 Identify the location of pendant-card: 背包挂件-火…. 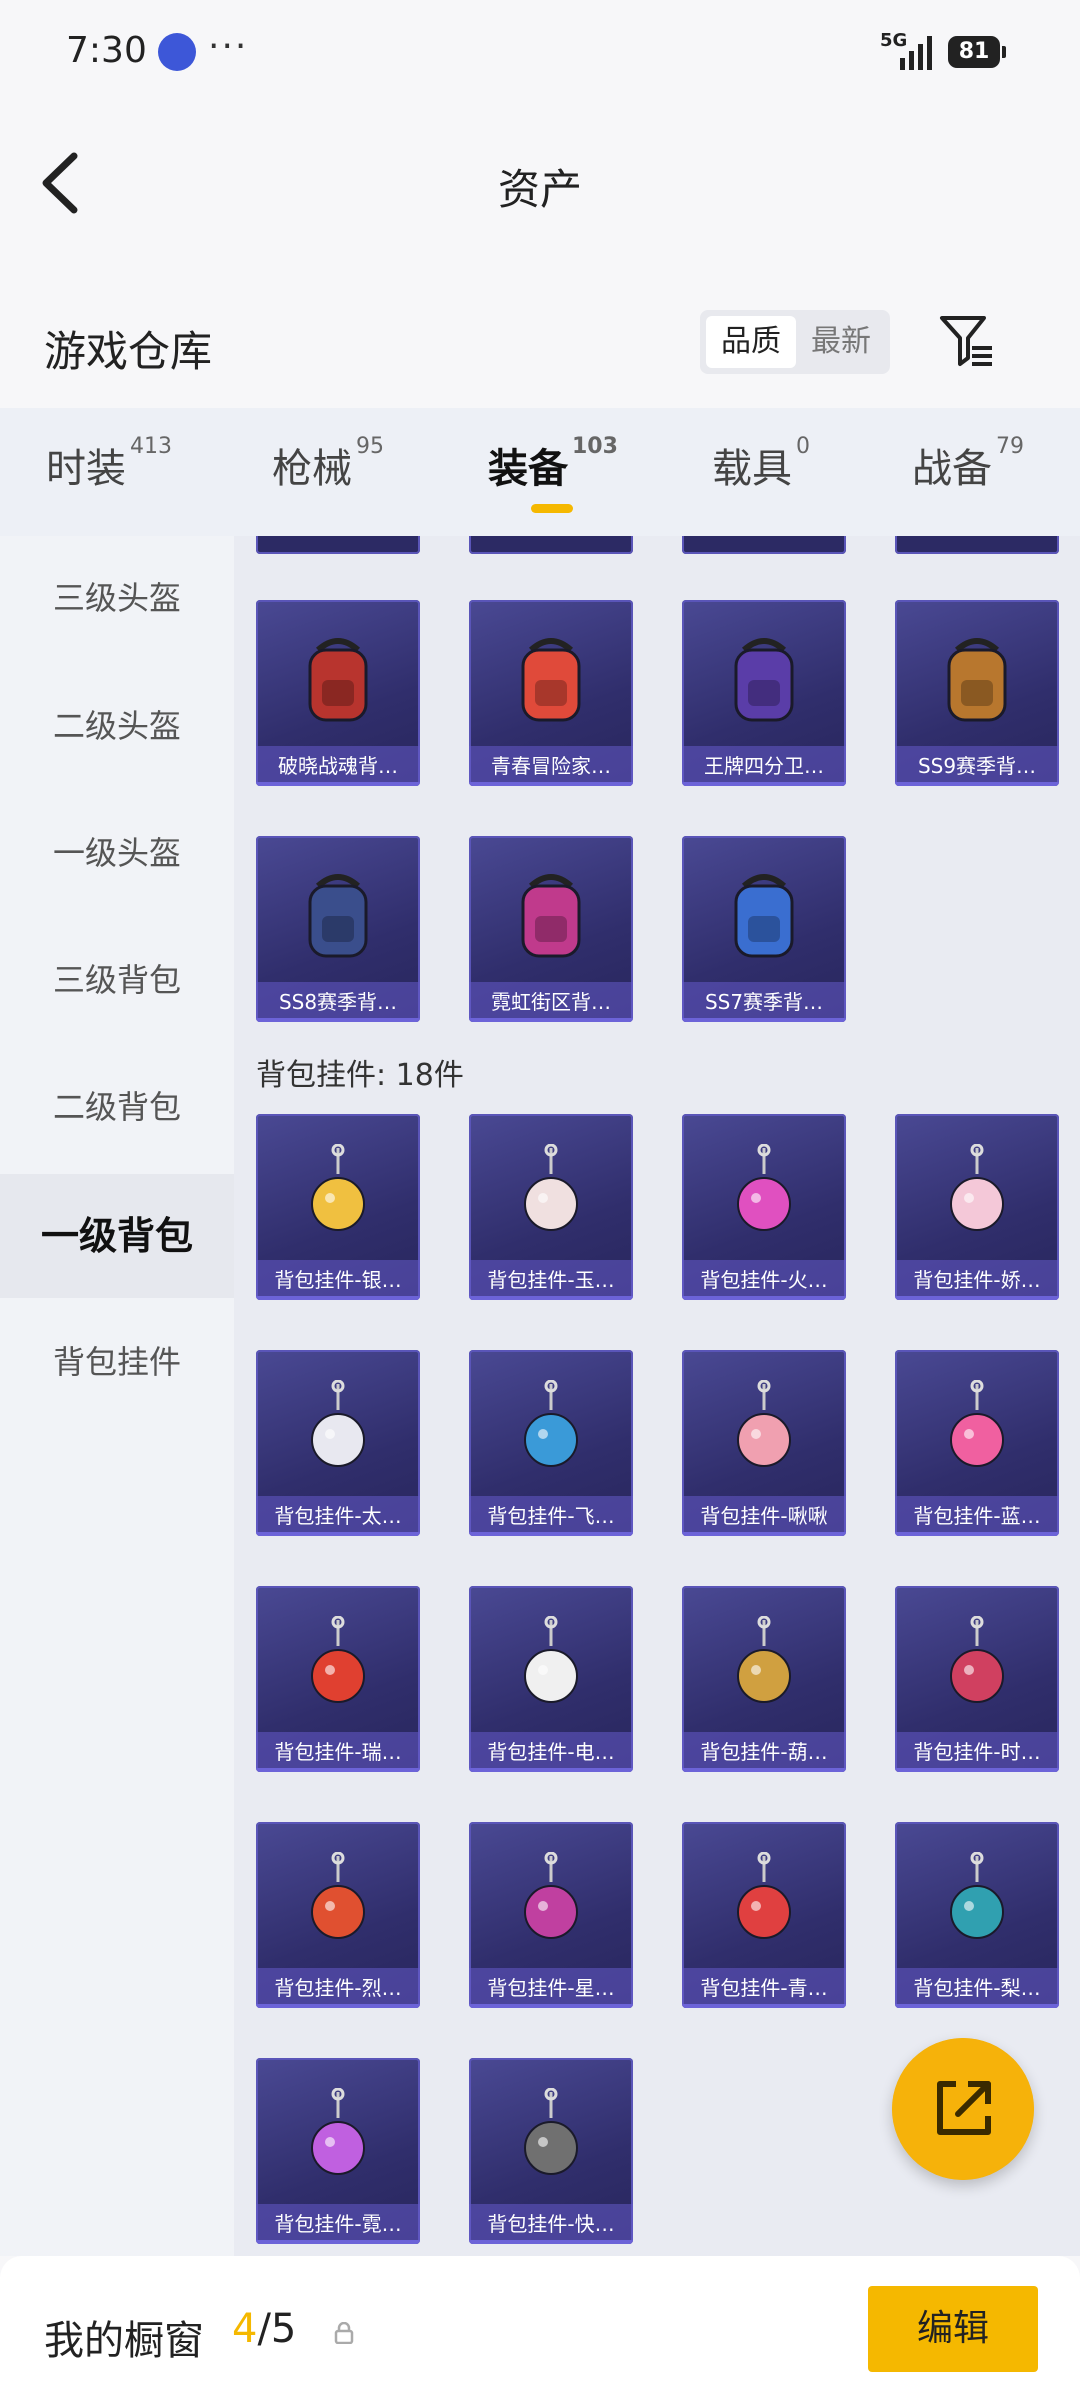
(764, 1207).